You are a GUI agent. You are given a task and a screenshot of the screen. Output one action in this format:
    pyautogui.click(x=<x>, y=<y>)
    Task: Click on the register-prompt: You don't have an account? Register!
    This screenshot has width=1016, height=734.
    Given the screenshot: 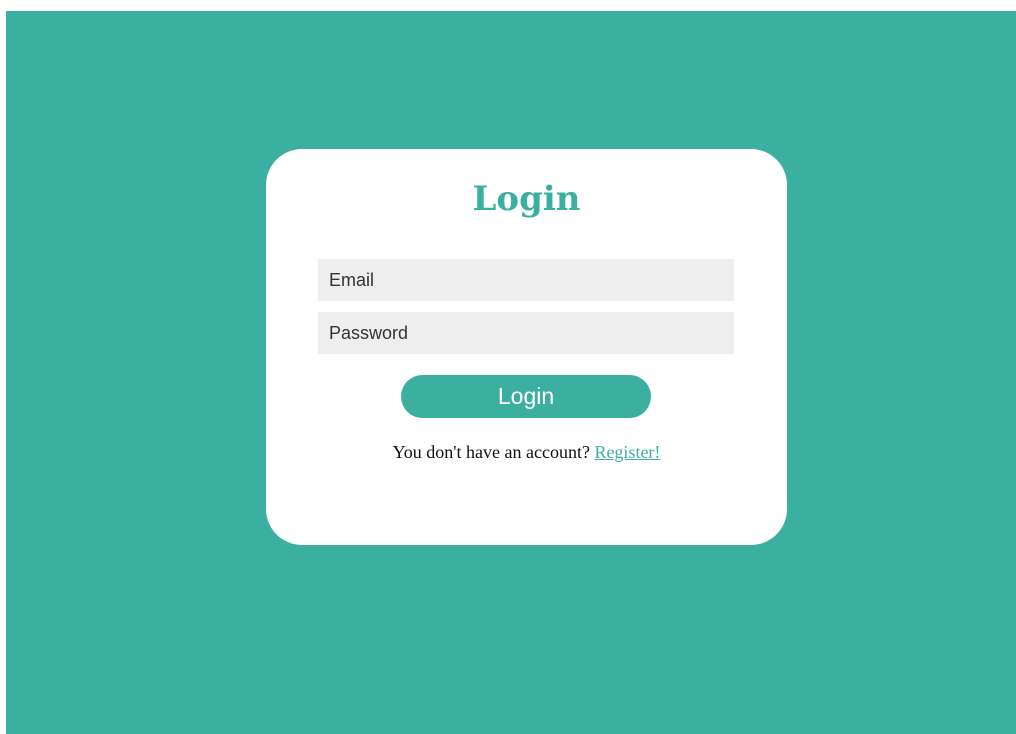 What is the action you would take?
    pyautogui.click(x=526, y=452)
    